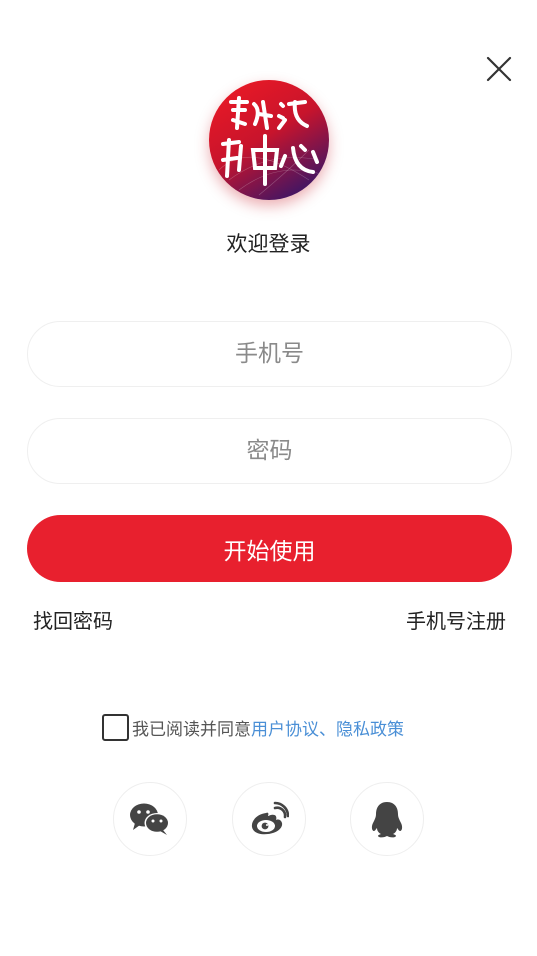 The height and width of the screenshot is (956, 537). Describe the element at coordinates (115, 727) in the screenshot. I see `agreement-checkbox` at that location.